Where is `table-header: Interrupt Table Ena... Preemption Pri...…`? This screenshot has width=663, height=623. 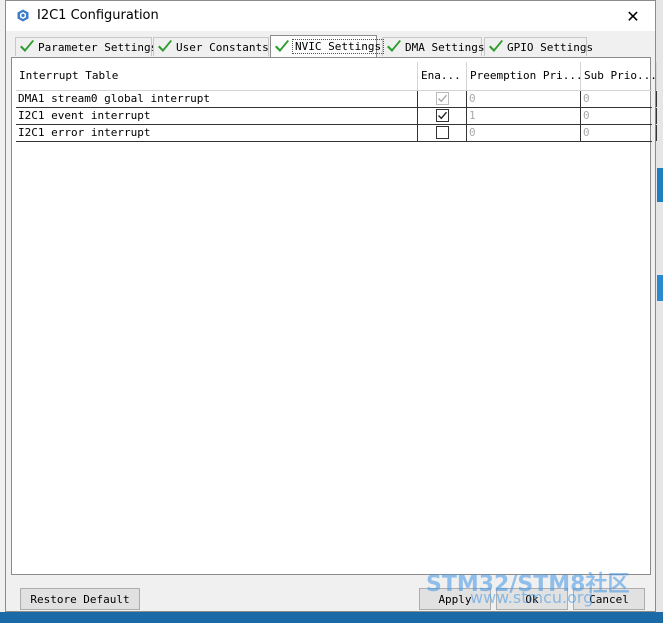
table-header: Interrupt Table Ena... Preemption Pri...… is located at coordinates (336, 76).